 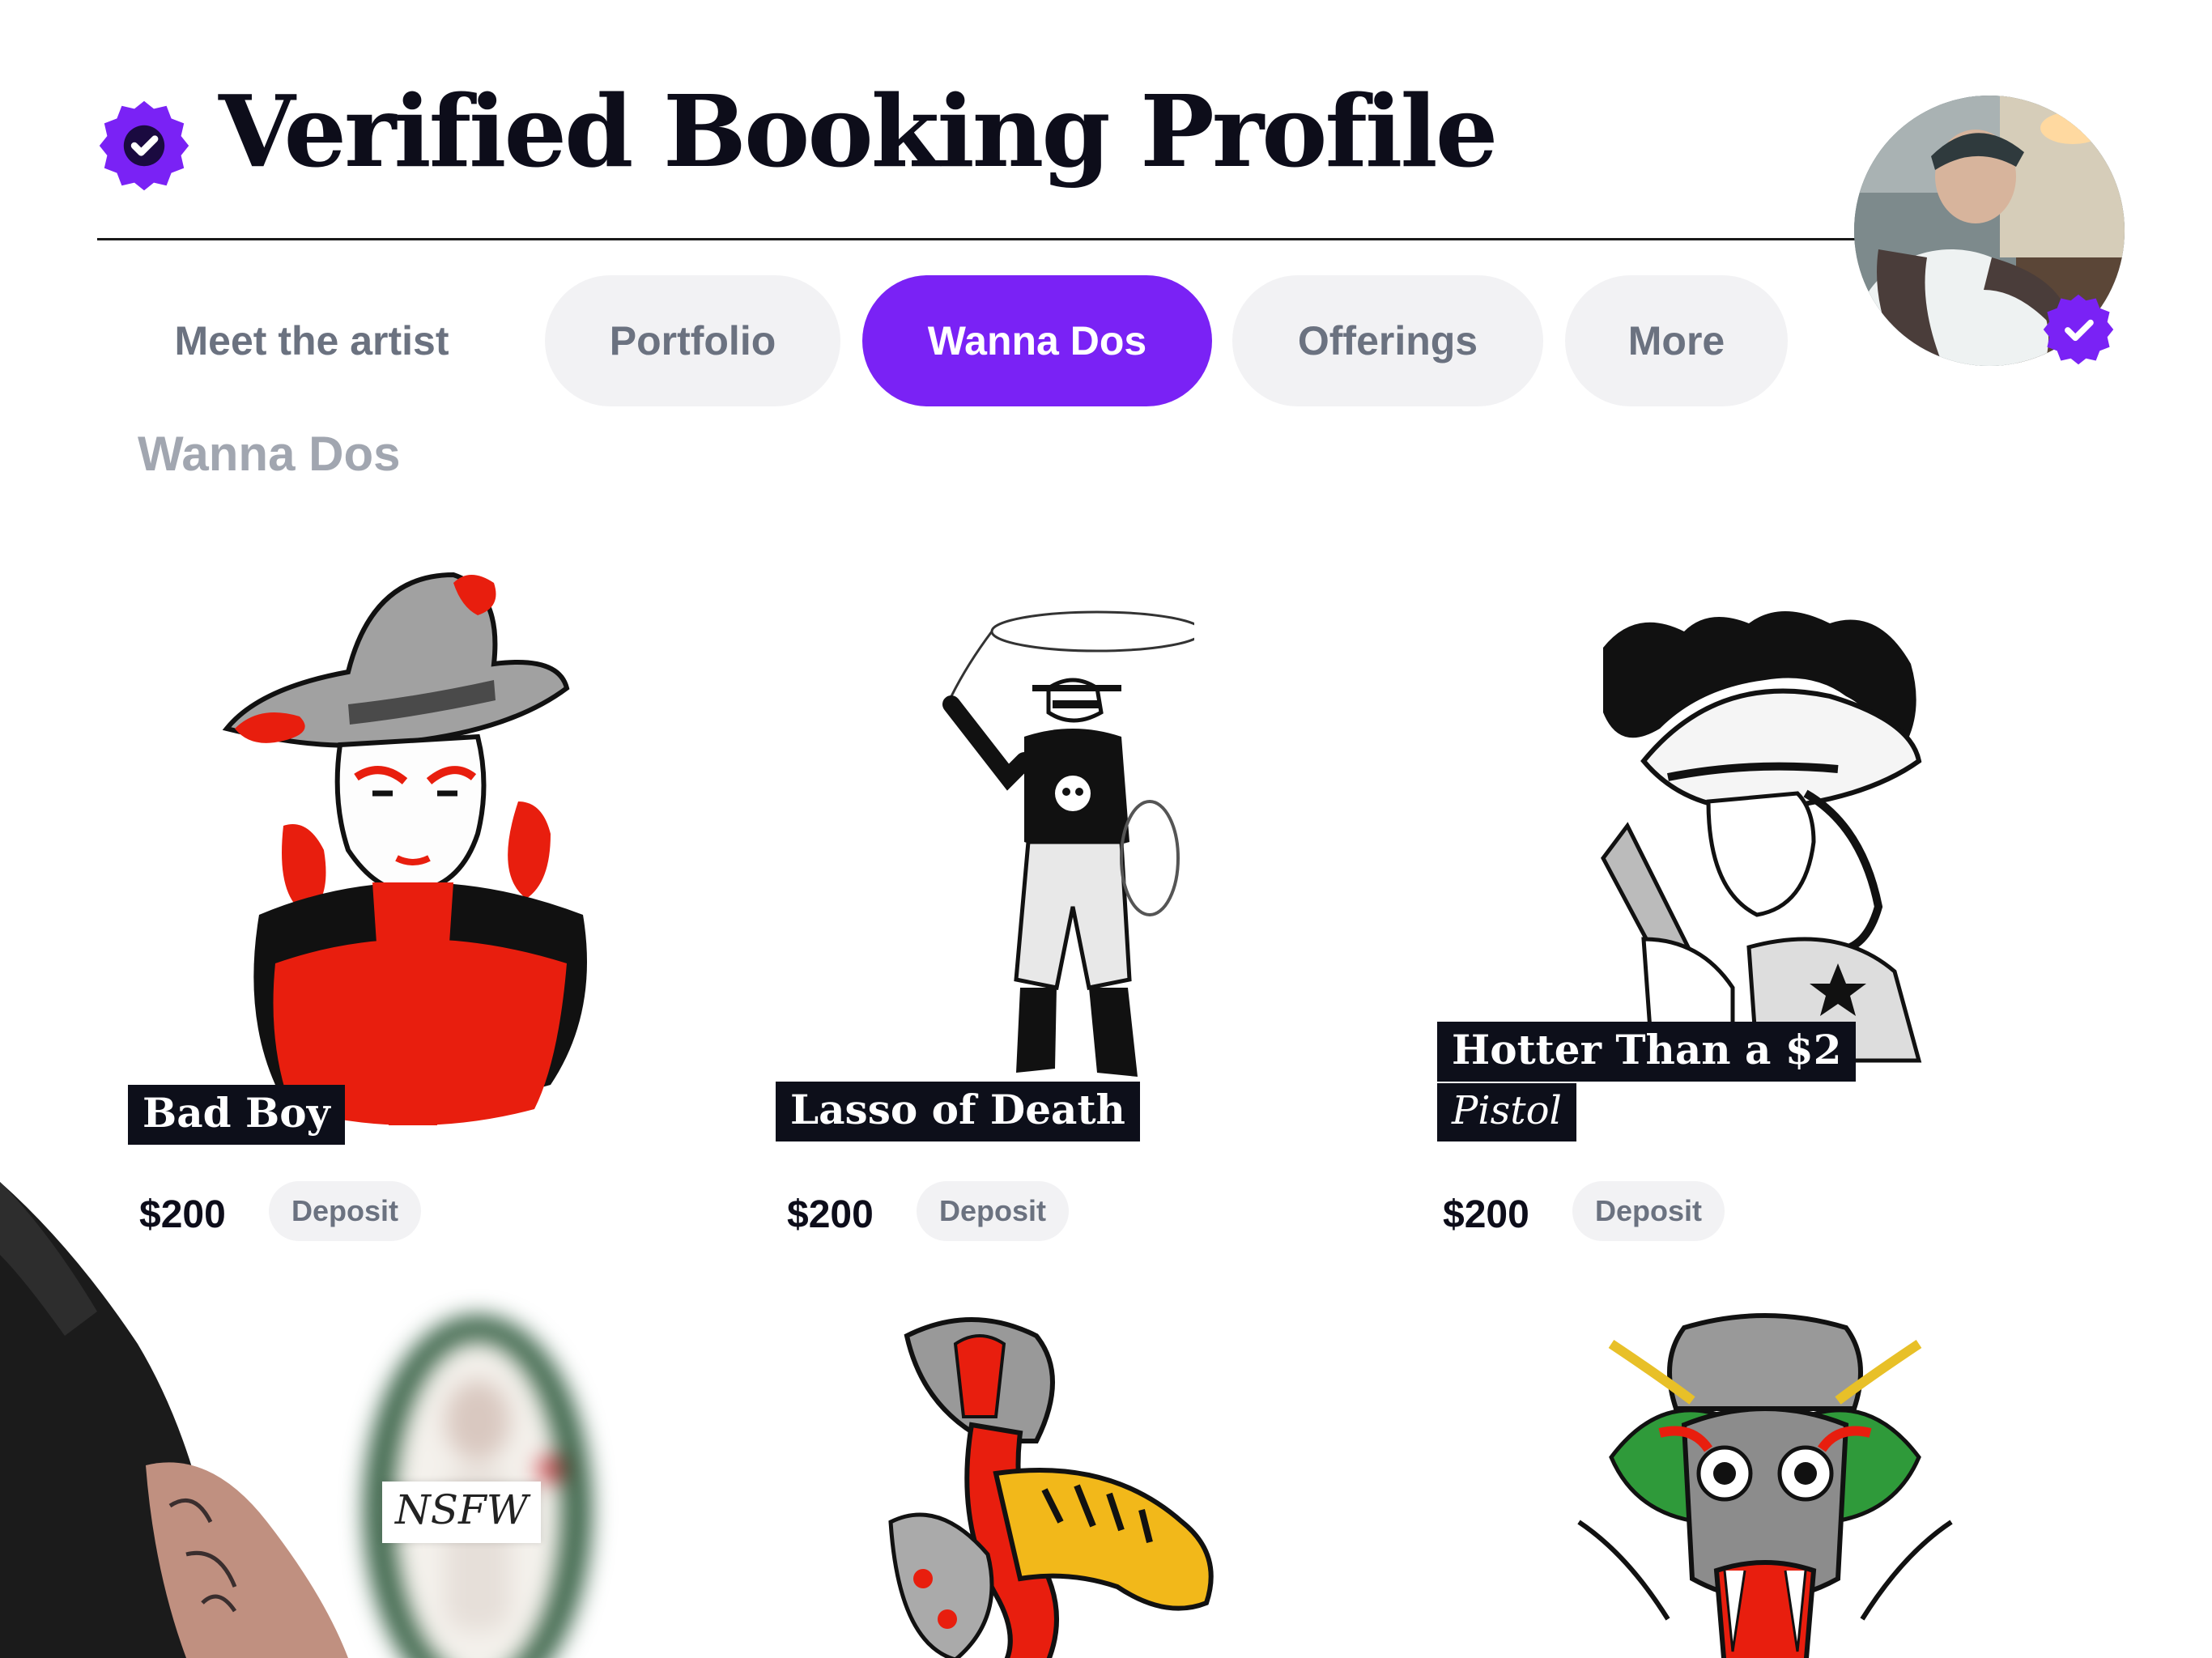 What do you see at coordinates (1388, 340) in the screenshot?
I see `tab-offerings: Offerings` at bounding box center [1388, 340].